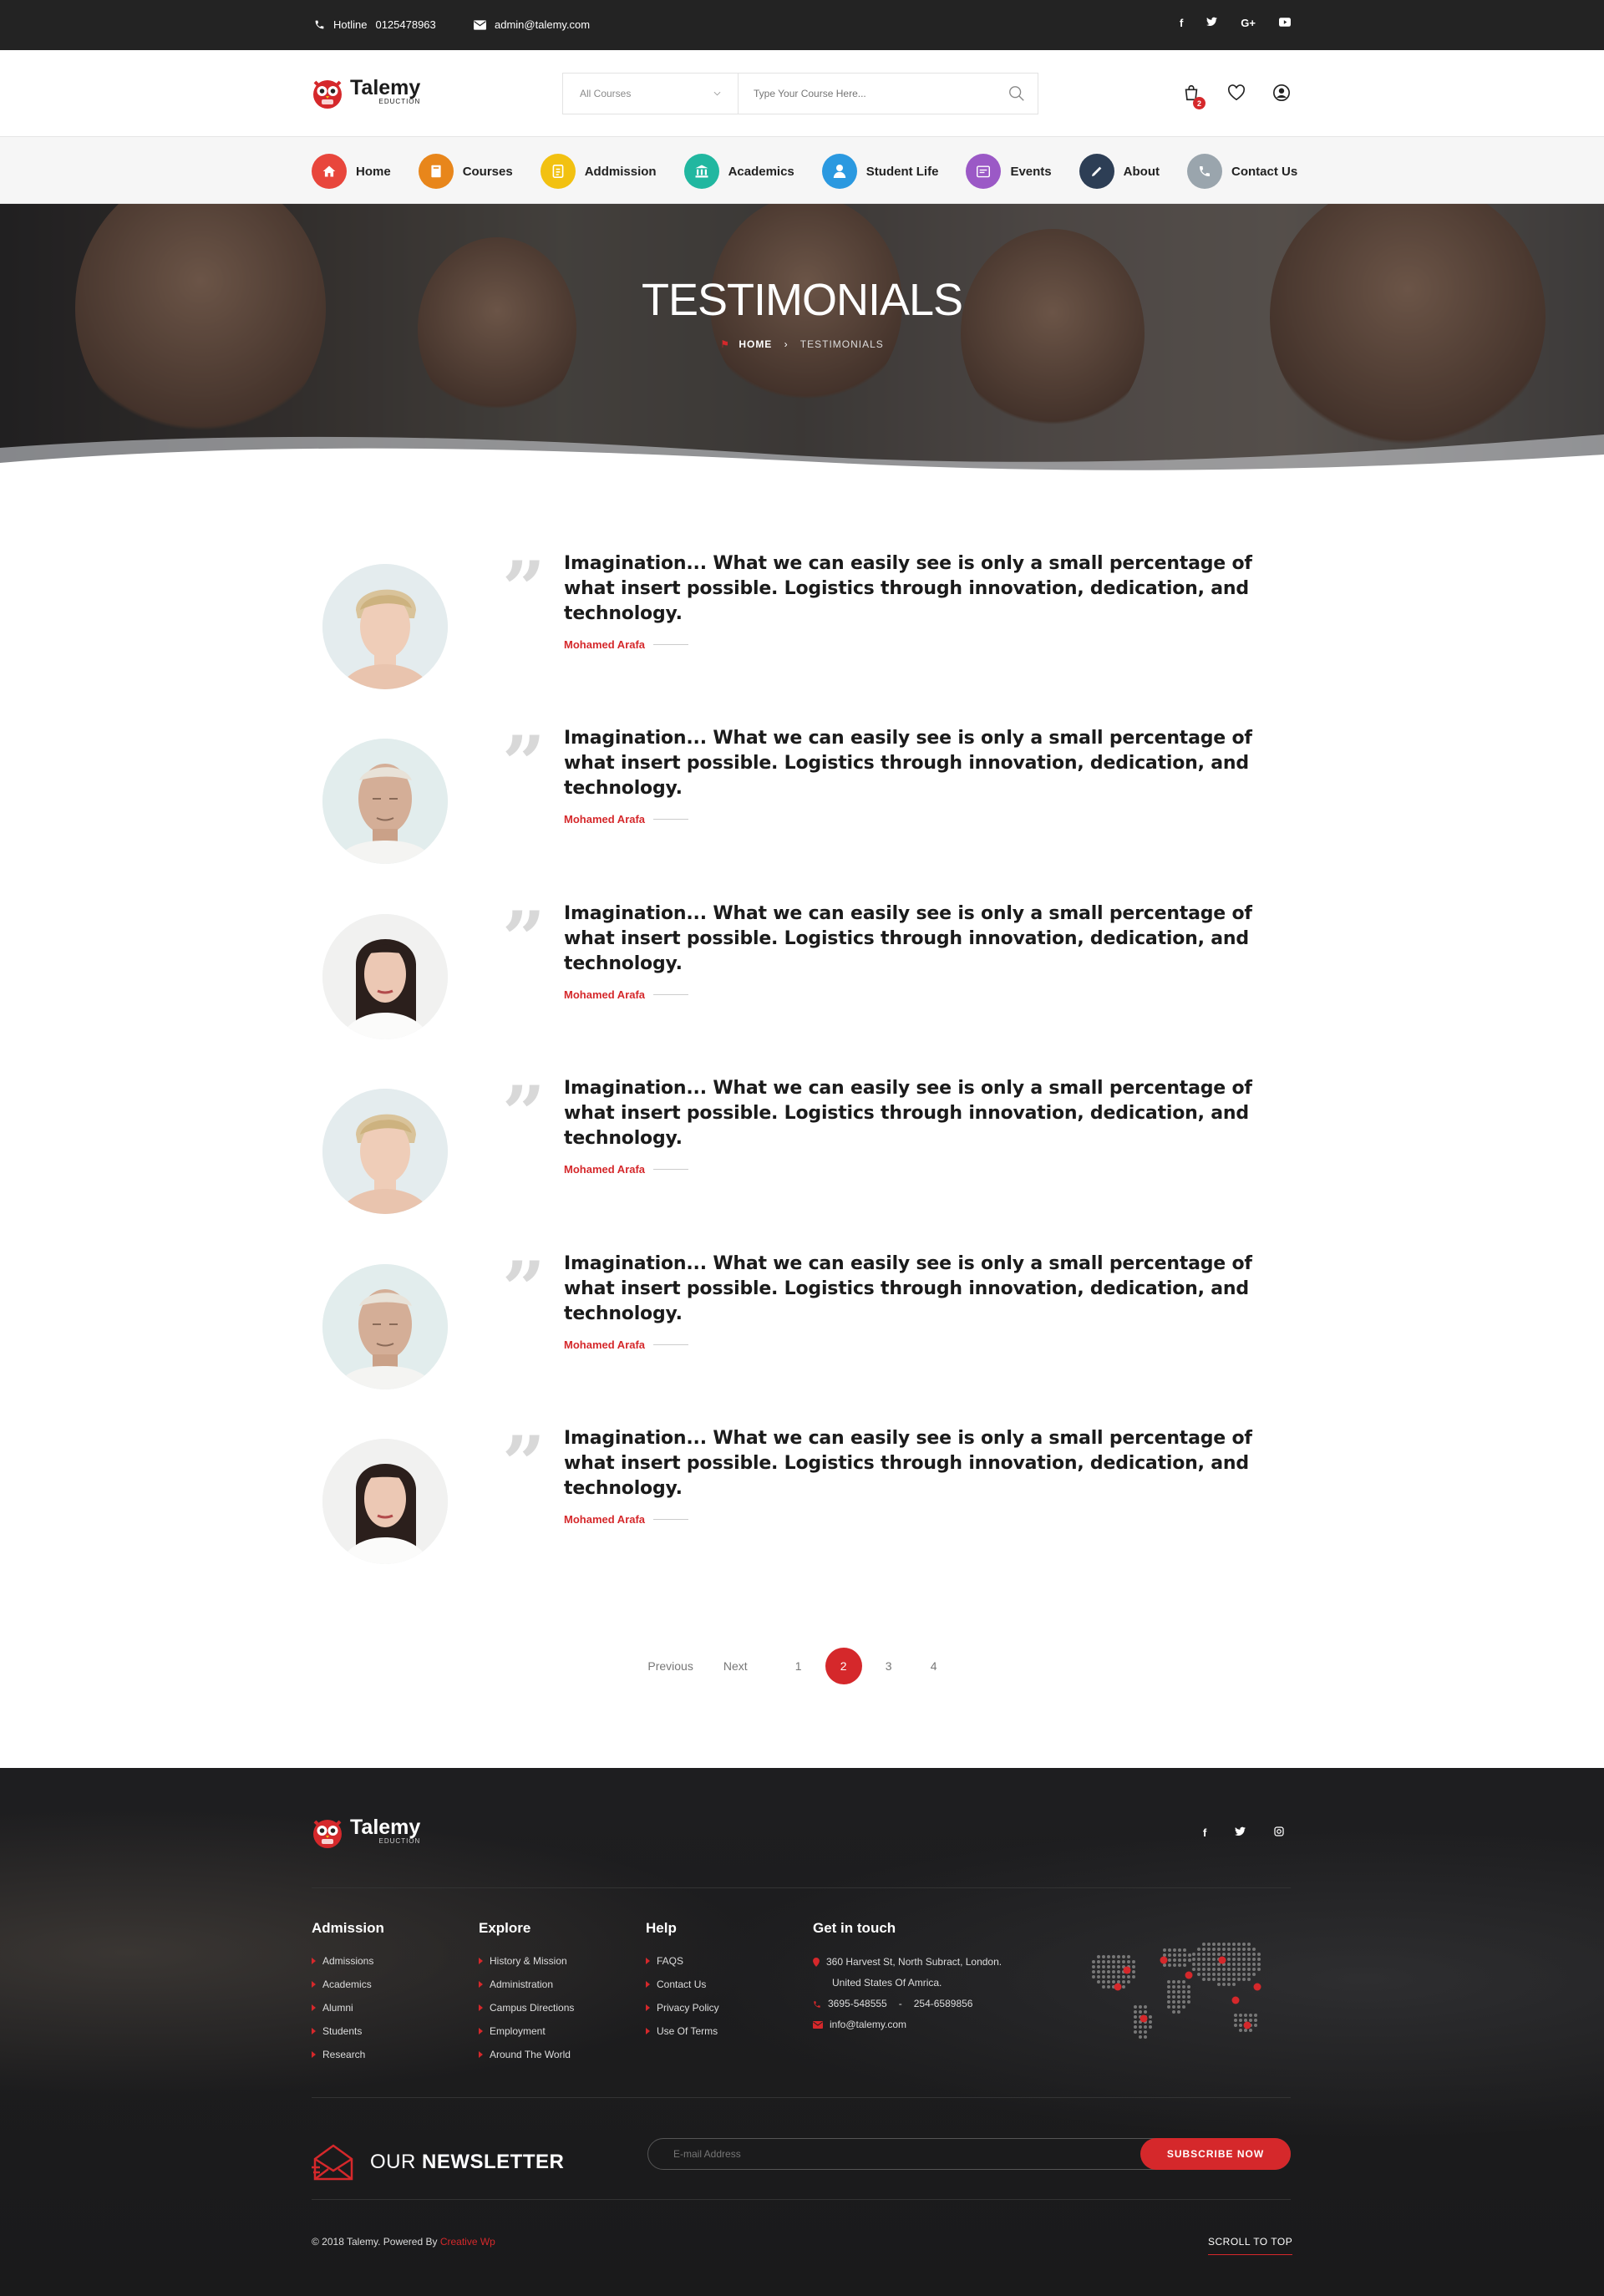 The height and width of the screenshot is (2296, 1604). I want to click on scroll-to-top-link: SCROLL TO TOP, so click(1250, 2245).